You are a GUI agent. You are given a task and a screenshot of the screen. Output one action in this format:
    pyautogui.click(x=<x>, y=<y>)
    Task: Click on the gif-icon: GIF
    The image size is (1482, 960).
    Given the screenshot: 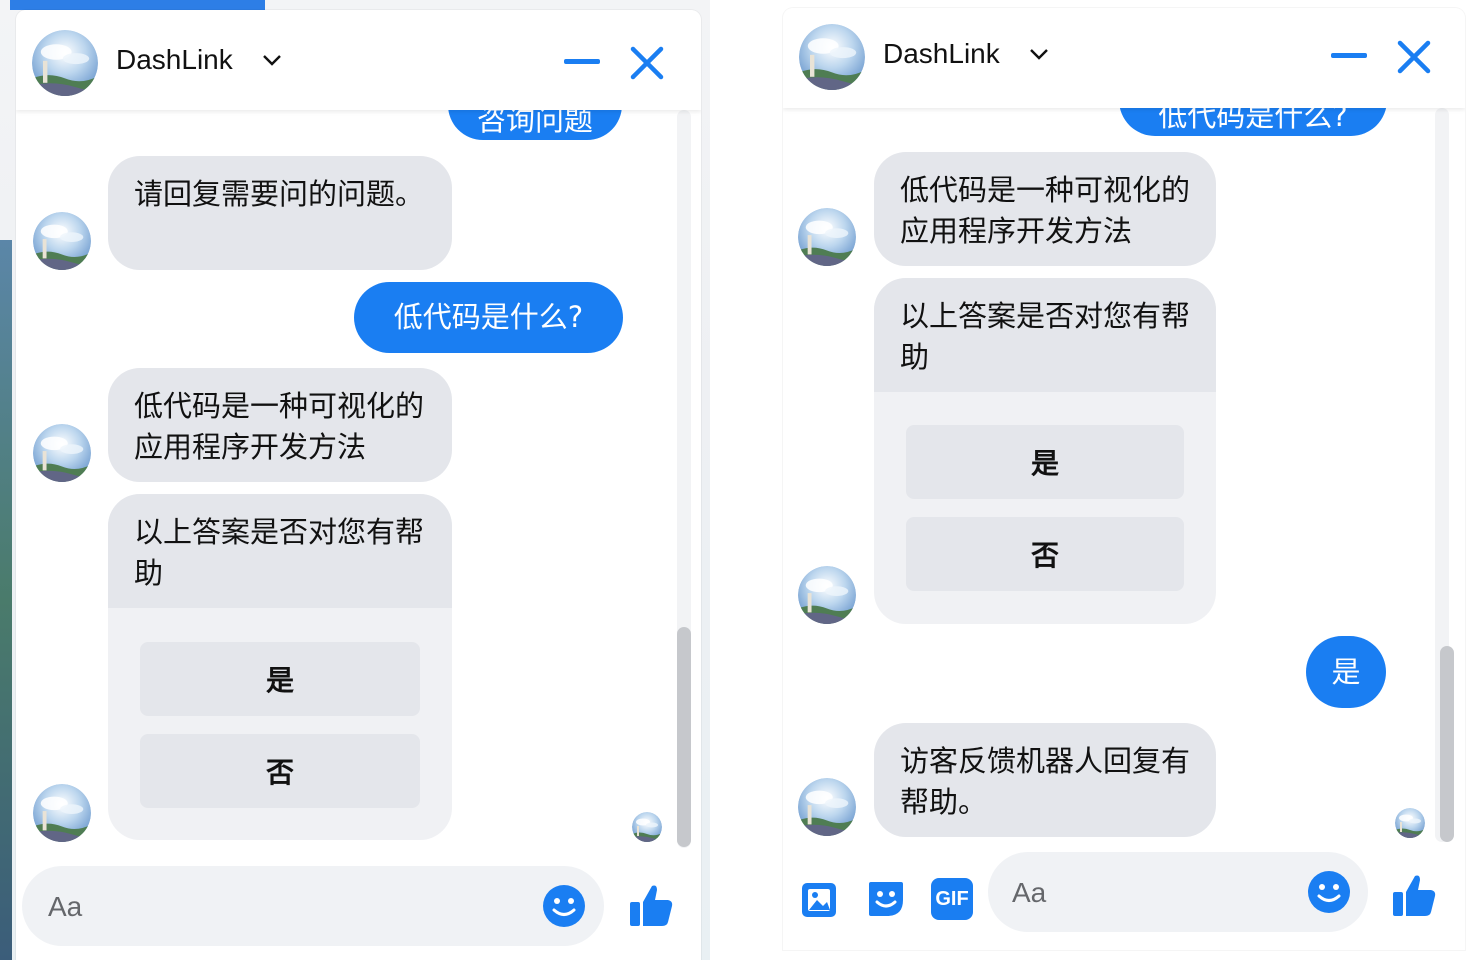 What is the action you would take?
    pyautogui.click(x=952, y=899)
    